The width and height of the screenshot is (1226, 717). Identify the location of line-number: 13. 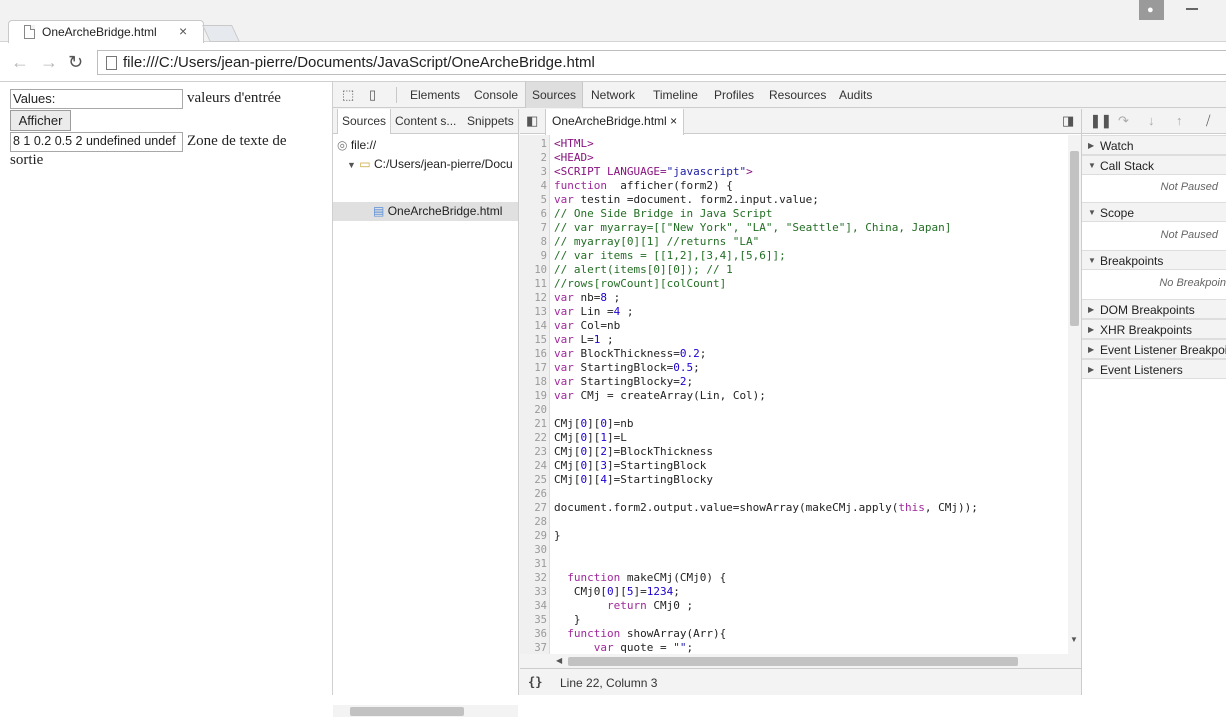
(533, 312).